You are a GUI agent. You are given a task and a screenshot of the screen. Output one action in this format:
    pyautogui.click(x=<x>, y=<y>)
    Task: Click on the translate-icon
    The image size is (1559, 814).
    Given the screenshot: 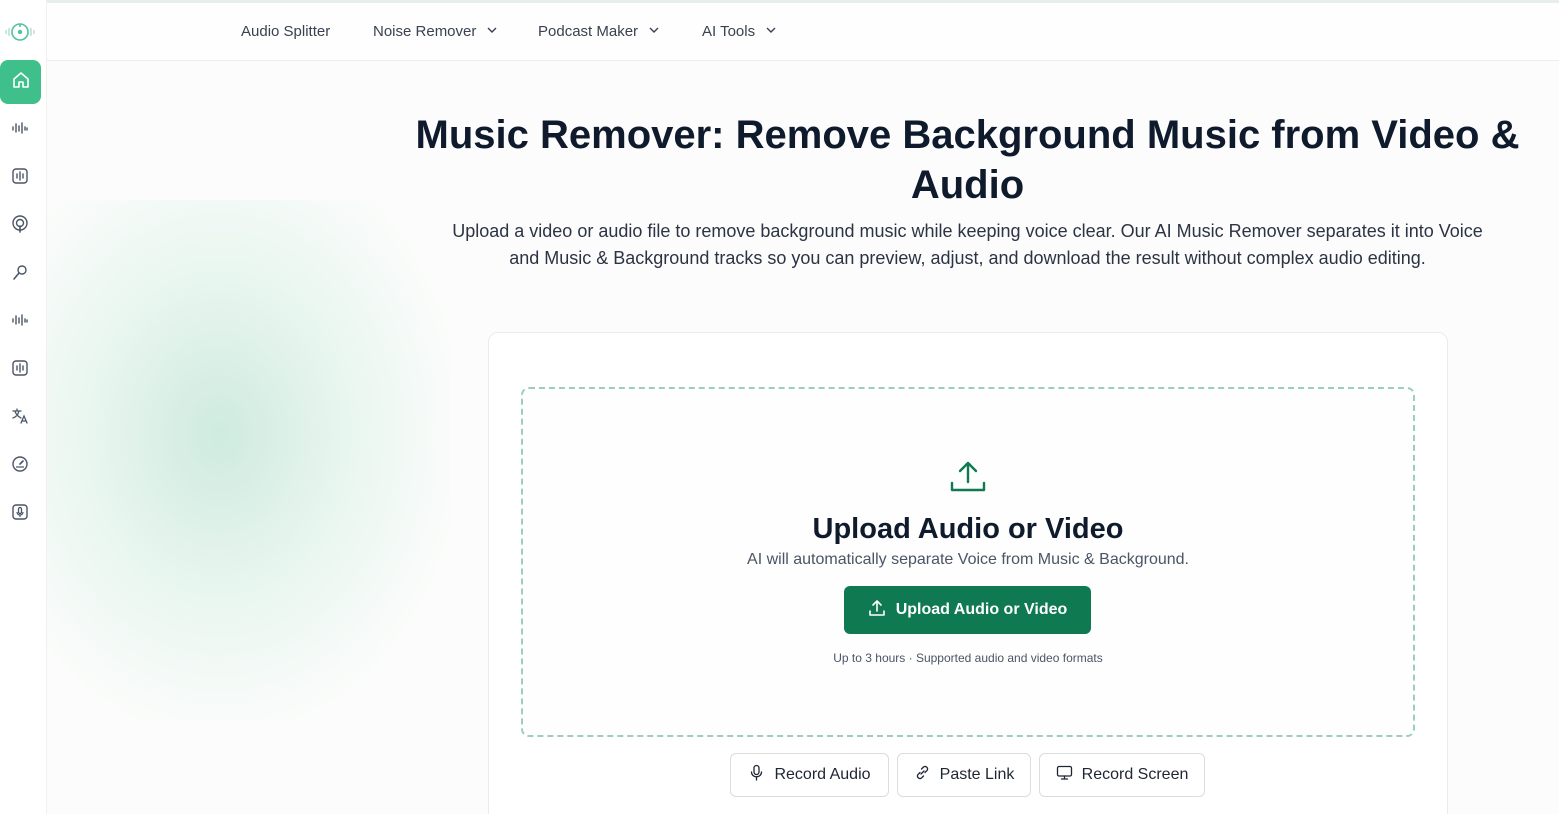 What is the action you would take?
    pyautogui.click(x=20, y=418)
    